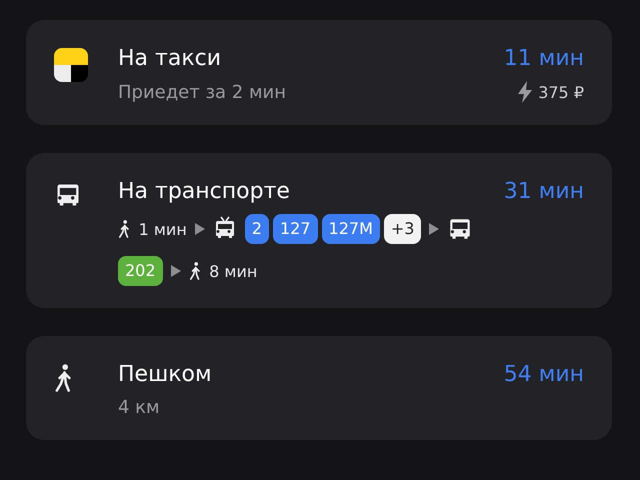 This screenshot has width=640, height=480. Describe the element at coordinates (544, 374) in the screenshot. I see `travel-time: 54 мин` at that location.